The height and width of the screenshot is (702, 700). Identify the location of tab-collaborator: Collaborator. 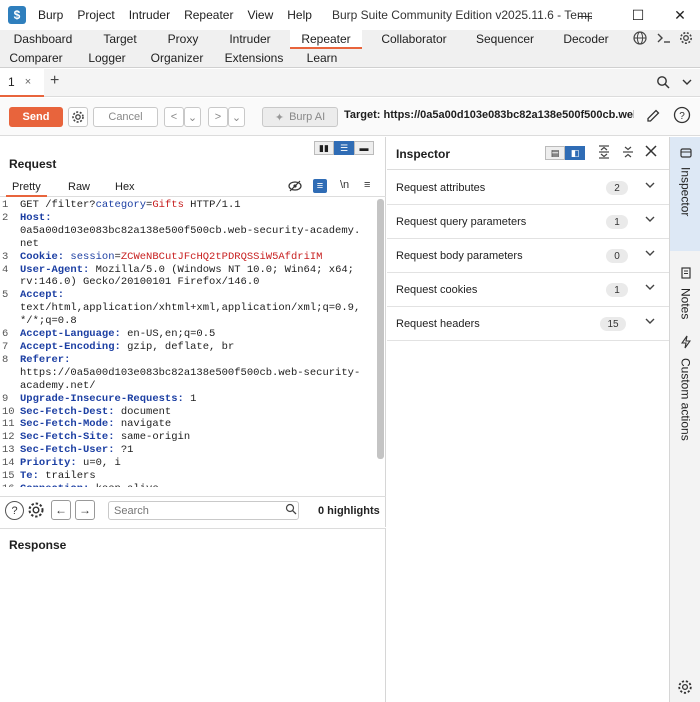
(414, 39).